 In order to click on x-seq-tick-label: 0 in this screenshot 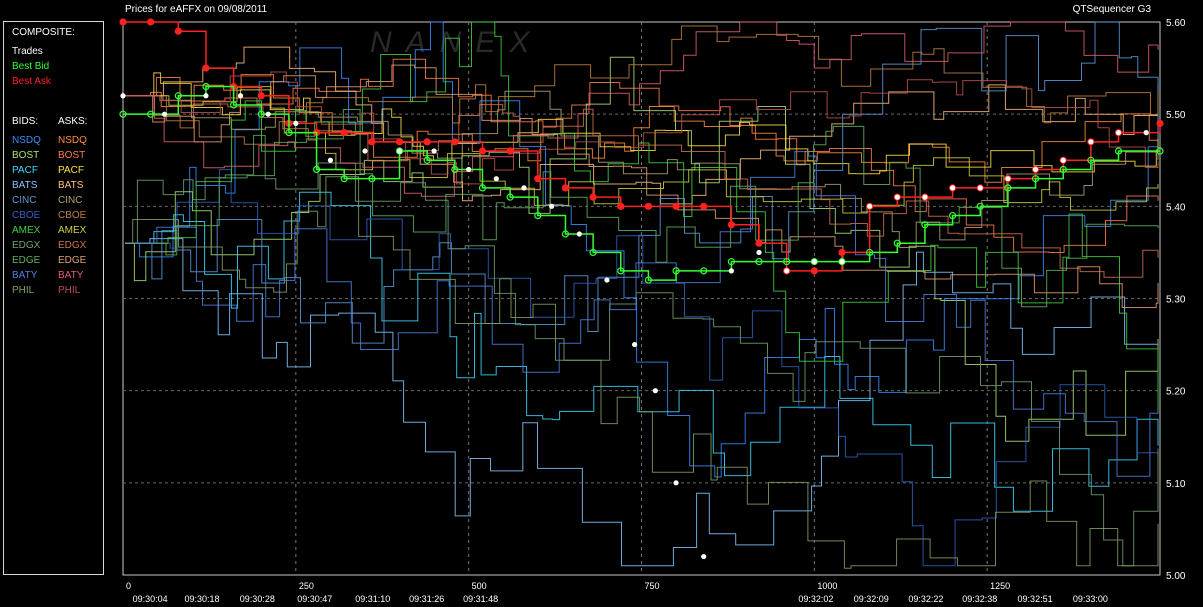, I will do `click(128, 586)`.